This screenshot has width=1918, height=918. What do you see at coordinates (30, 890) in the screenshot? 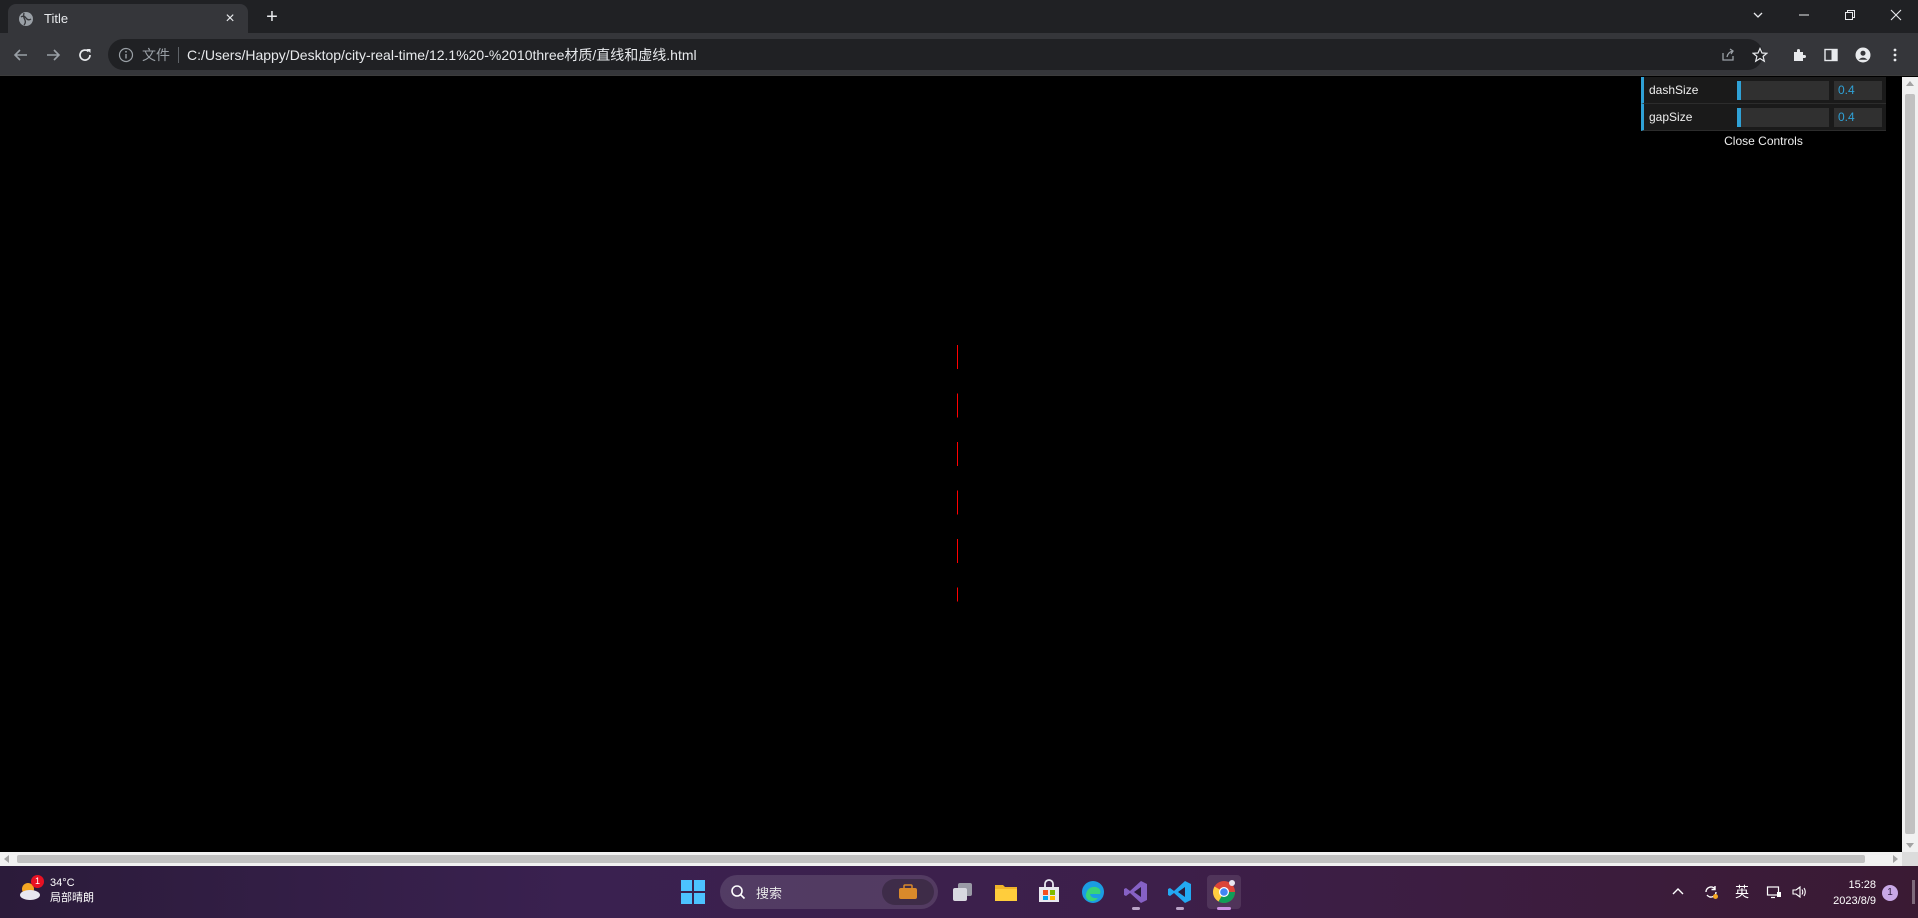
I see `weather-icon: 1` at bounding box center [30, 890].